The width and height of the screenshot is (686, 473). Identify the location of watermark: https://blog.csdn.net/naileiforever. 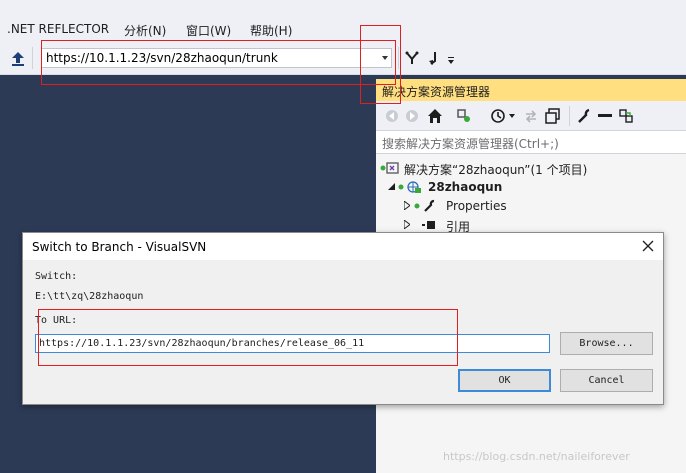
(536, 456).